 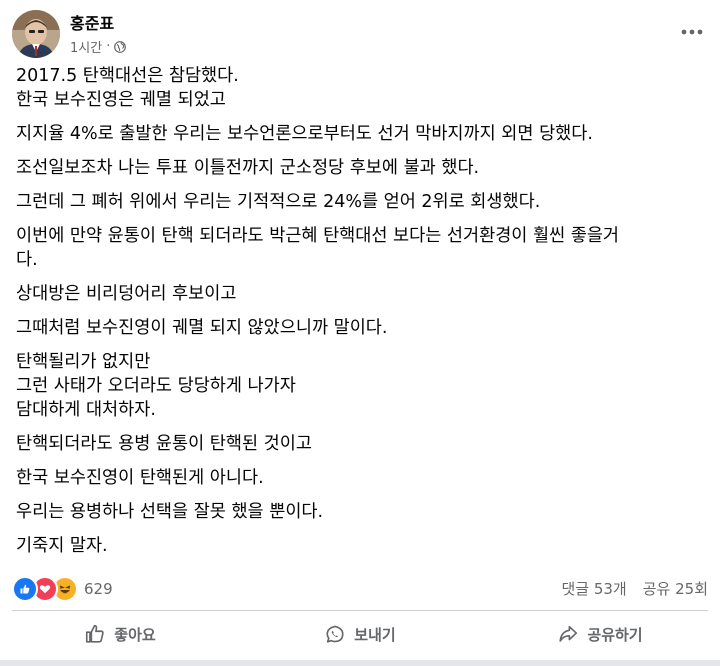 I want to click on like-label: 좋아요, so click(x=135, y=634).